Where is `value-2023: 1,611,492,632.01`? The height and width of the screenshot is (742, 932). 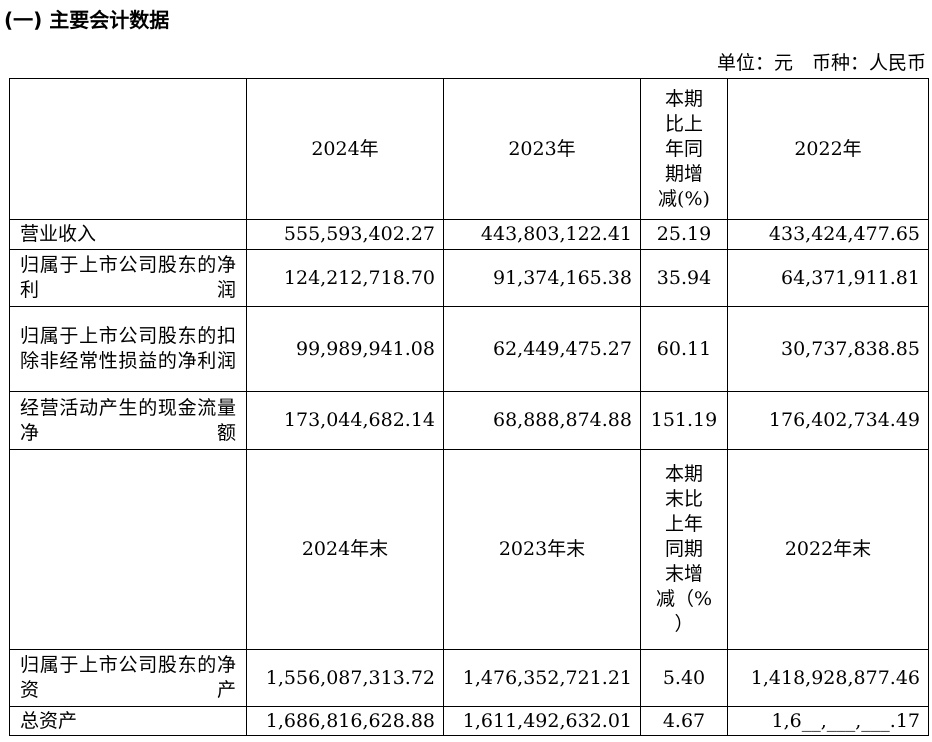
value-2023: 1,611,492,632.01 is located at coordinates (542, 721).